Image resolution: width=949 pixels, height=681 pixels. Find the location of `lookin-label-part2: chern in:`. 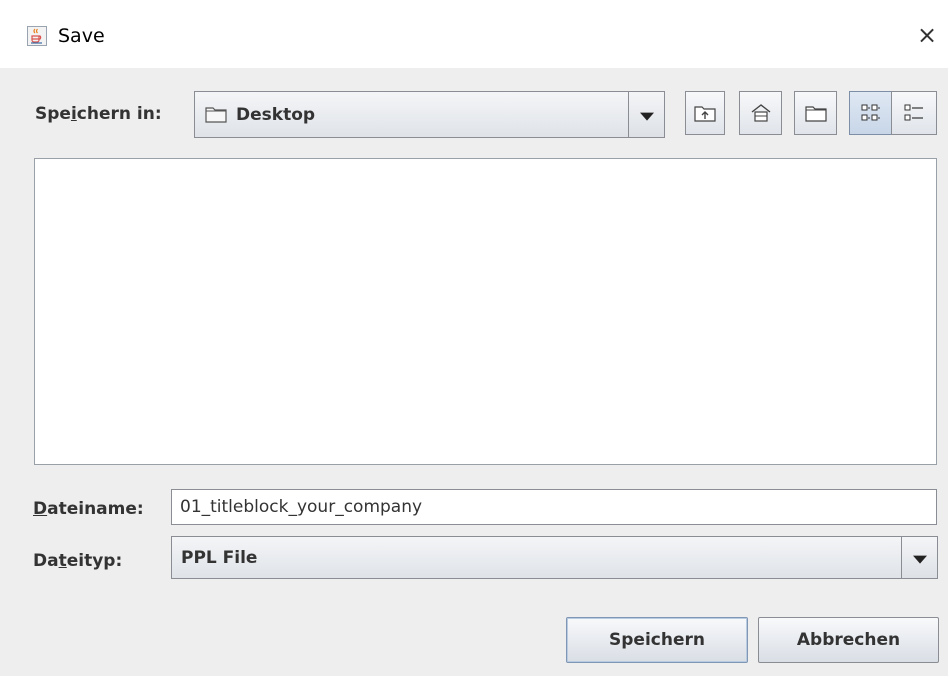

lookin-label-part2: chern in: is located at coordinates (119, 114).